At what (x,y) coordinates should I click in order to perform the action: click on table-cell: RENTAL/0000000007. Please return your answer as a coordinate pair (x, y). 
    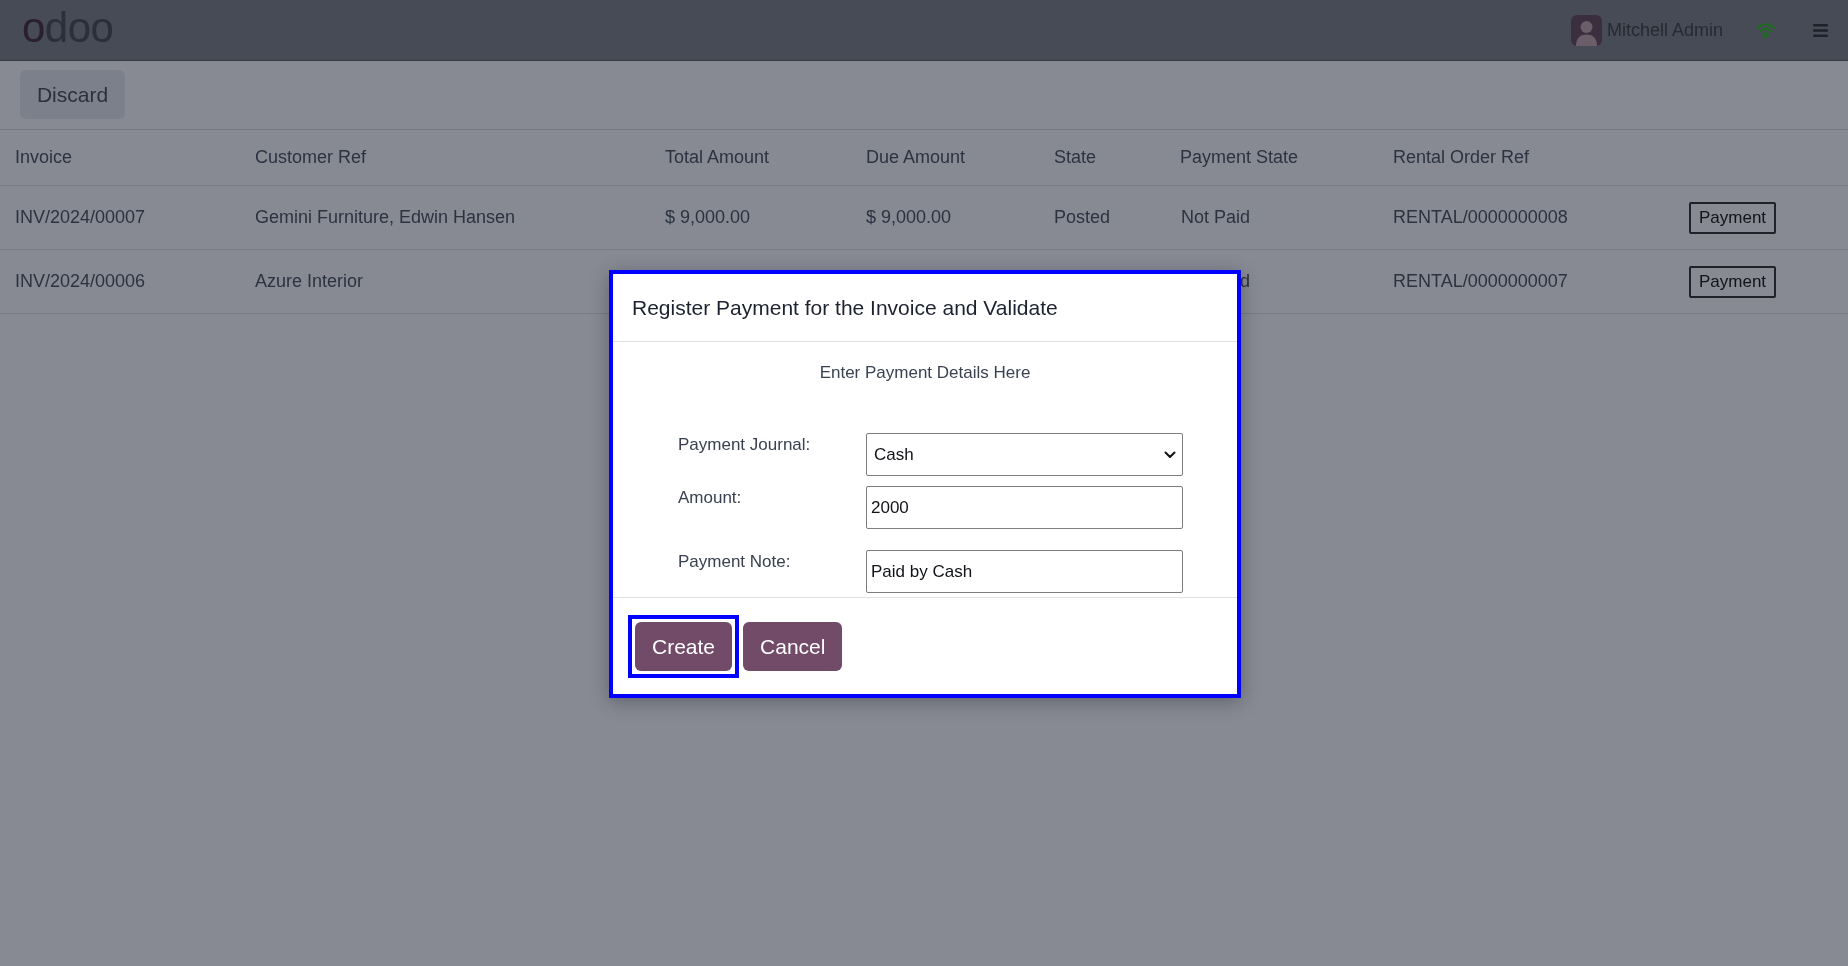
    Looking at the image, I should click on (1480, 281).